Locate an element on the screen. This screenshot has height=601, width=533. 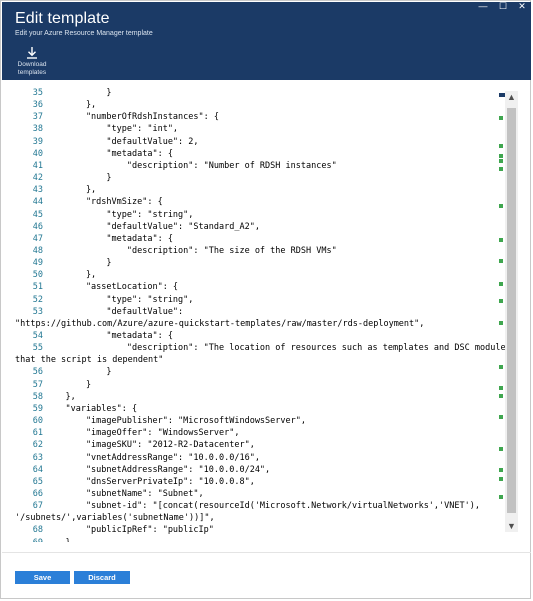
code-text: "publicIpRef": "publicIp" is located at coordinates (129, 530).